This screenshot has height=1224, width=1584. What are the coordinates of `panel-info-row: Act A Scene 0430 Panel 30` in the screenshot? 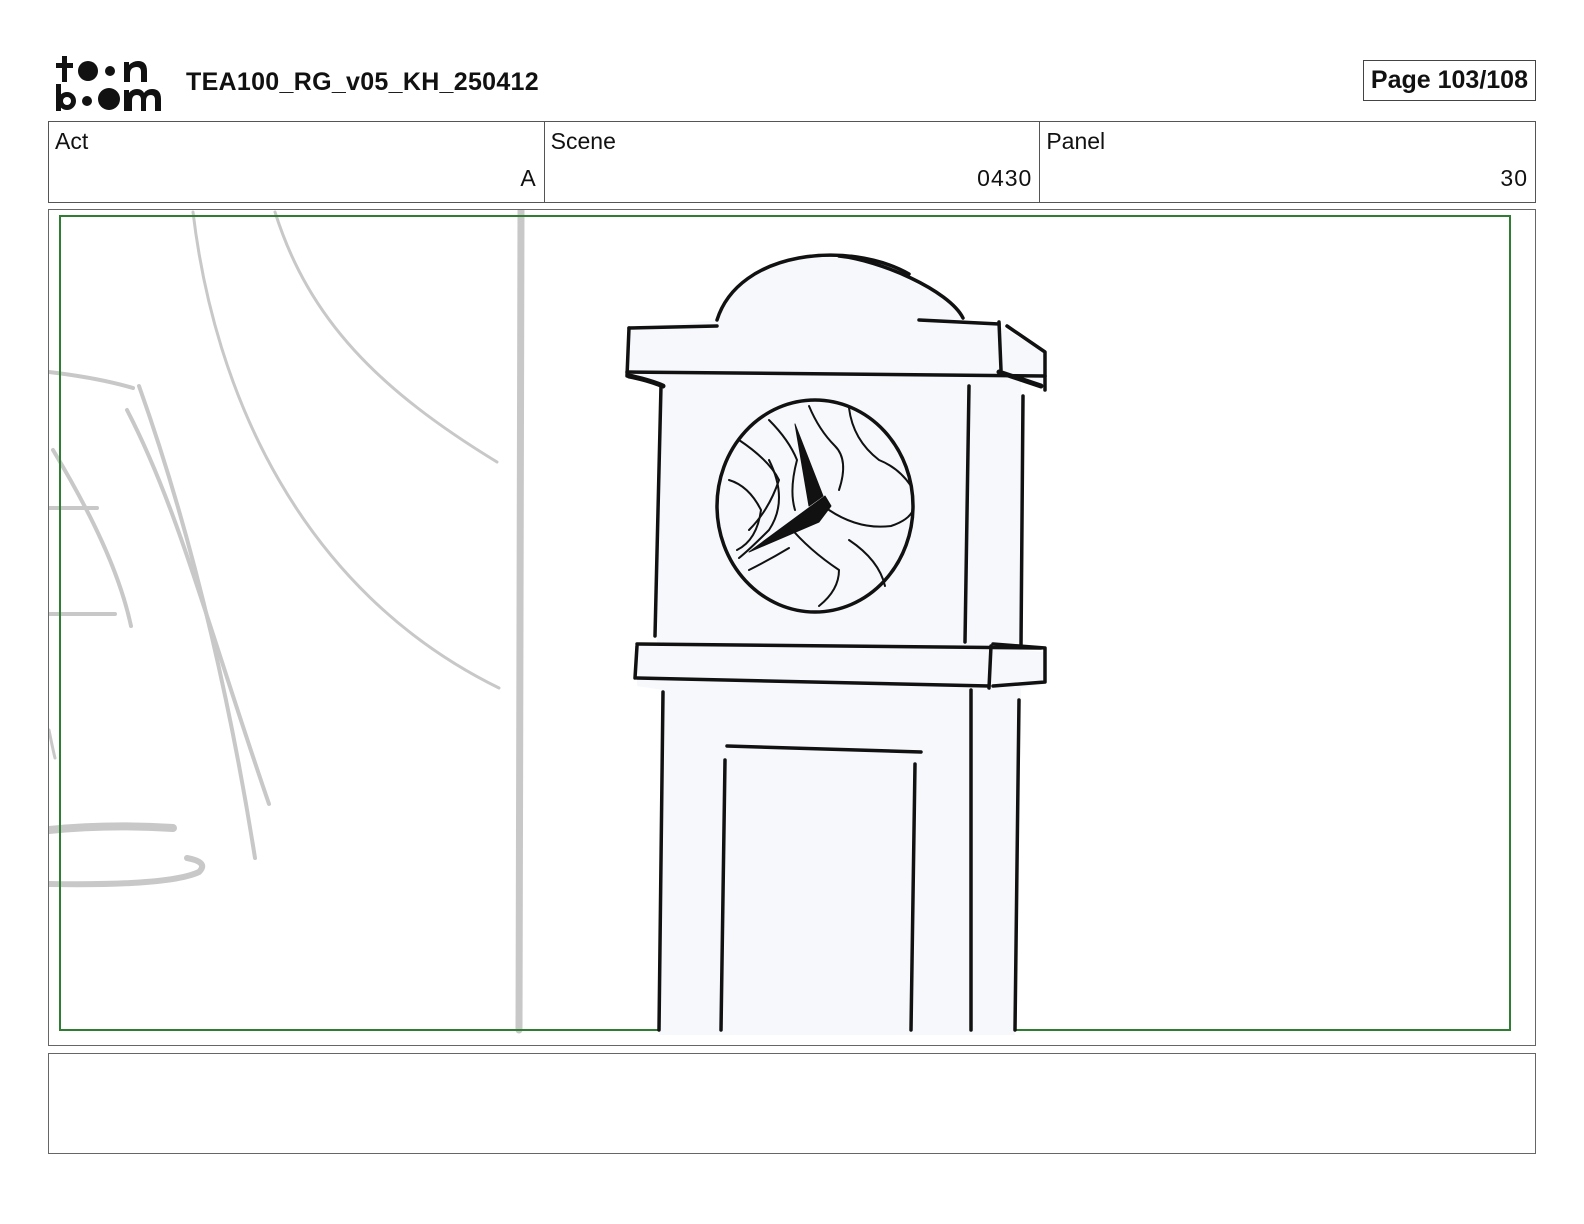 It's located at (792, 162).